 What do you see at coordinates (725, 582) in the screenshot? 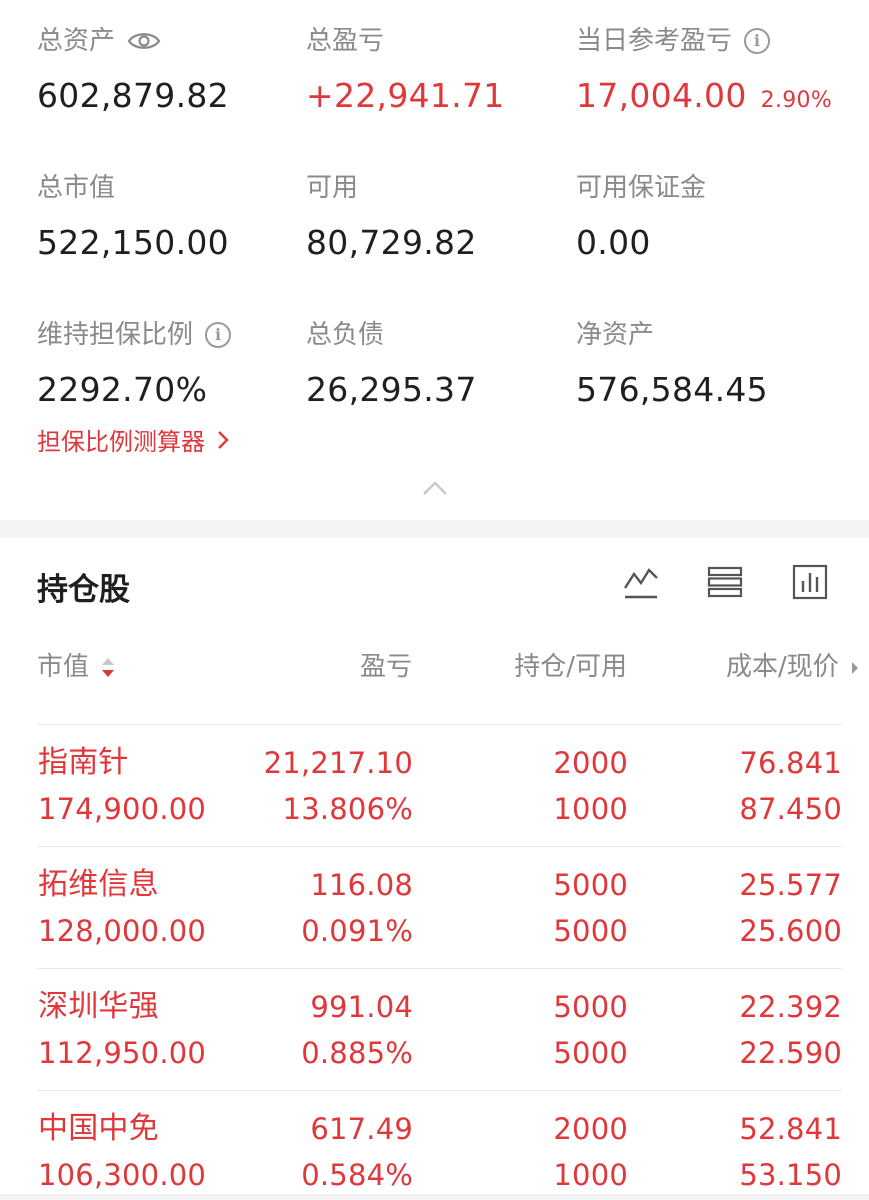
I see `list-icon` at bounding box center [725, 582].